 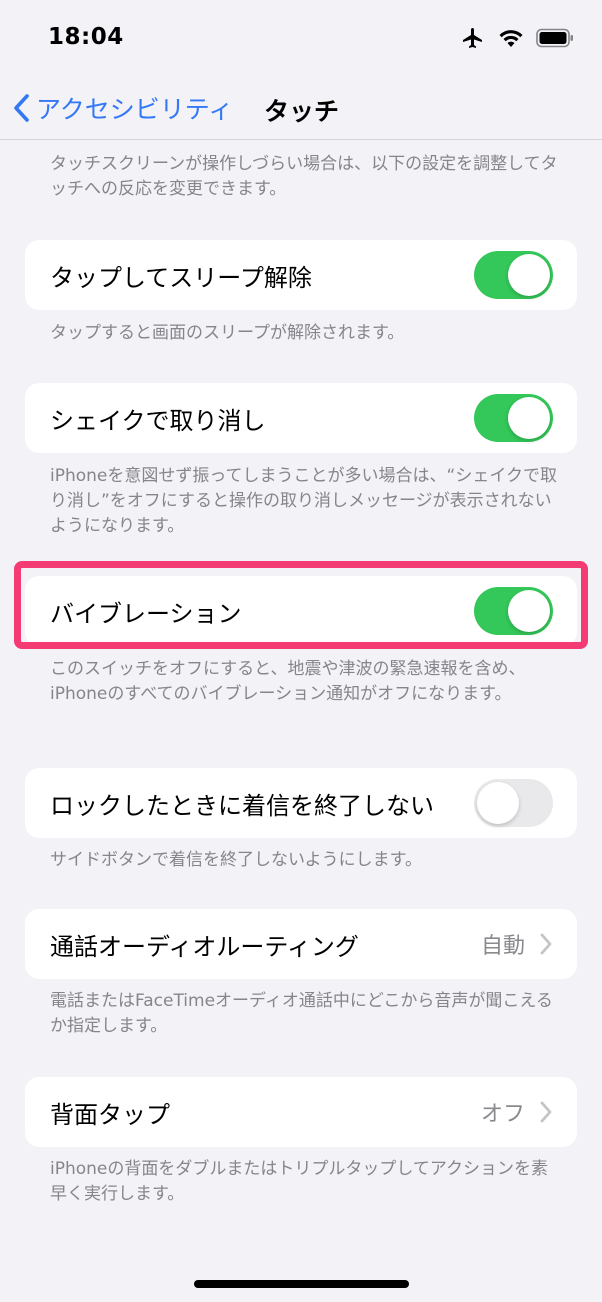 What do you see at coordinates (299, 1181) in the screenshot?
I see `back-tap-footer: iPhoneの背面をダブルまたはトリプルタップしてアクションを素早く実行します。` at bounding box center [299, 1181].